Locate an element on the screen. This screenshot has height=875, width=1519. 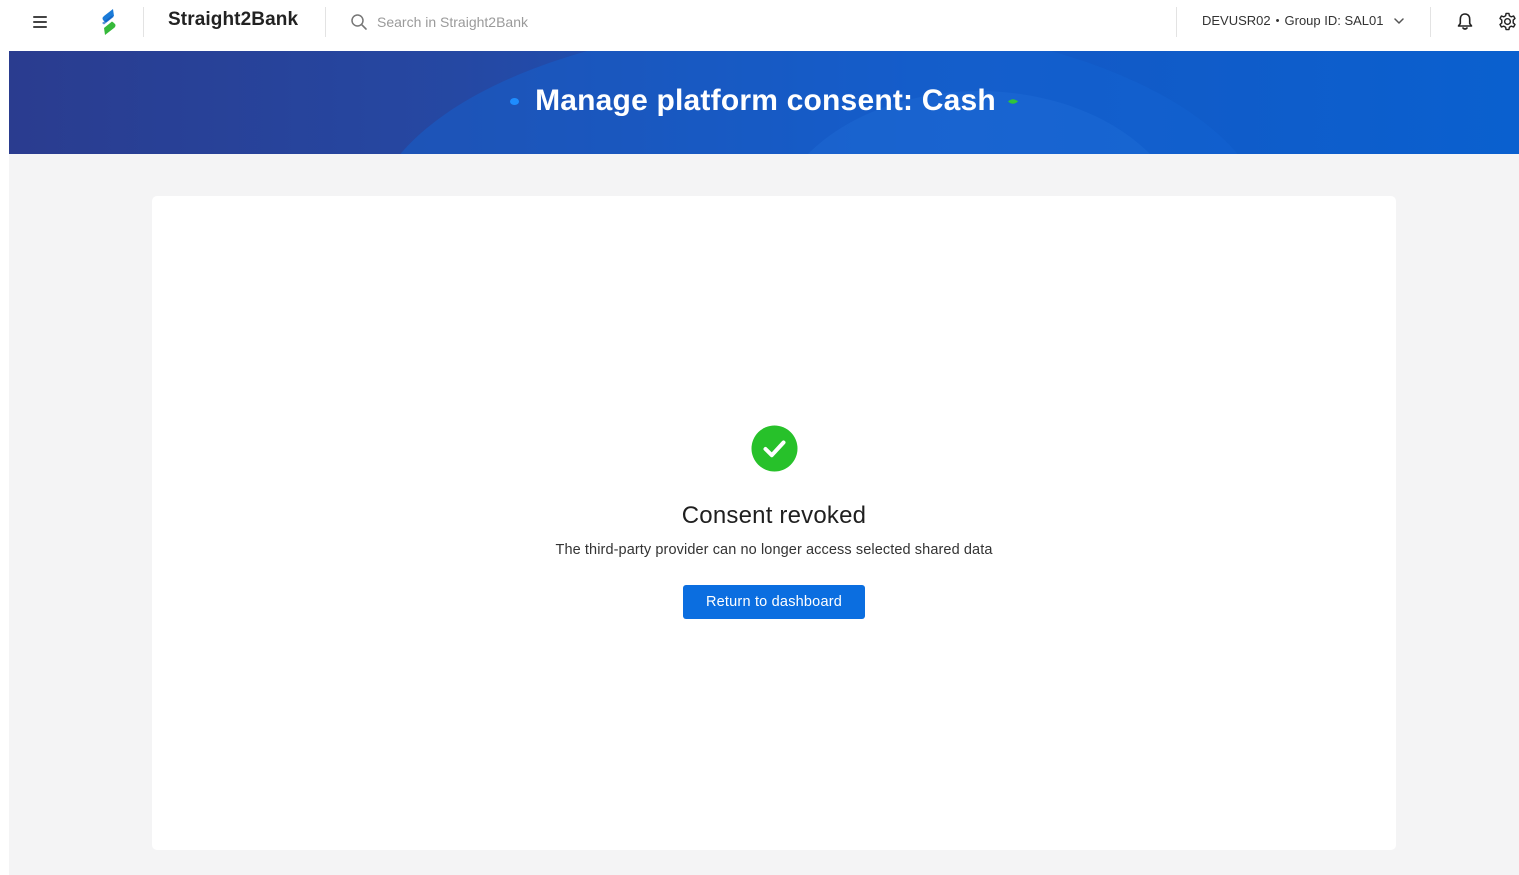
gear-icon is located at coordinates (1507, 21).